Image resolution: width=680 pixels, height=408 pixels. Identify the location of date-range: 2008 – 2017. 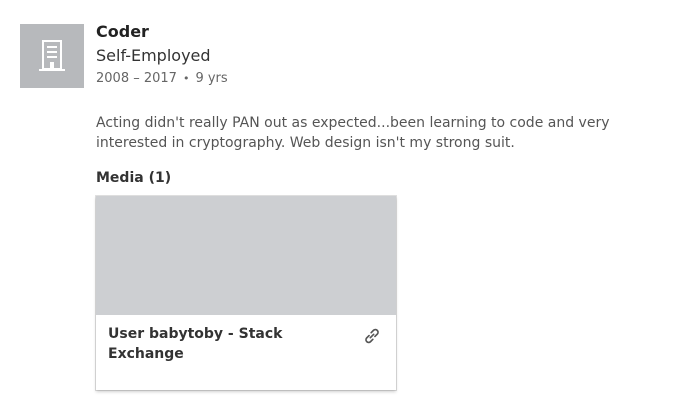
(136, 78).